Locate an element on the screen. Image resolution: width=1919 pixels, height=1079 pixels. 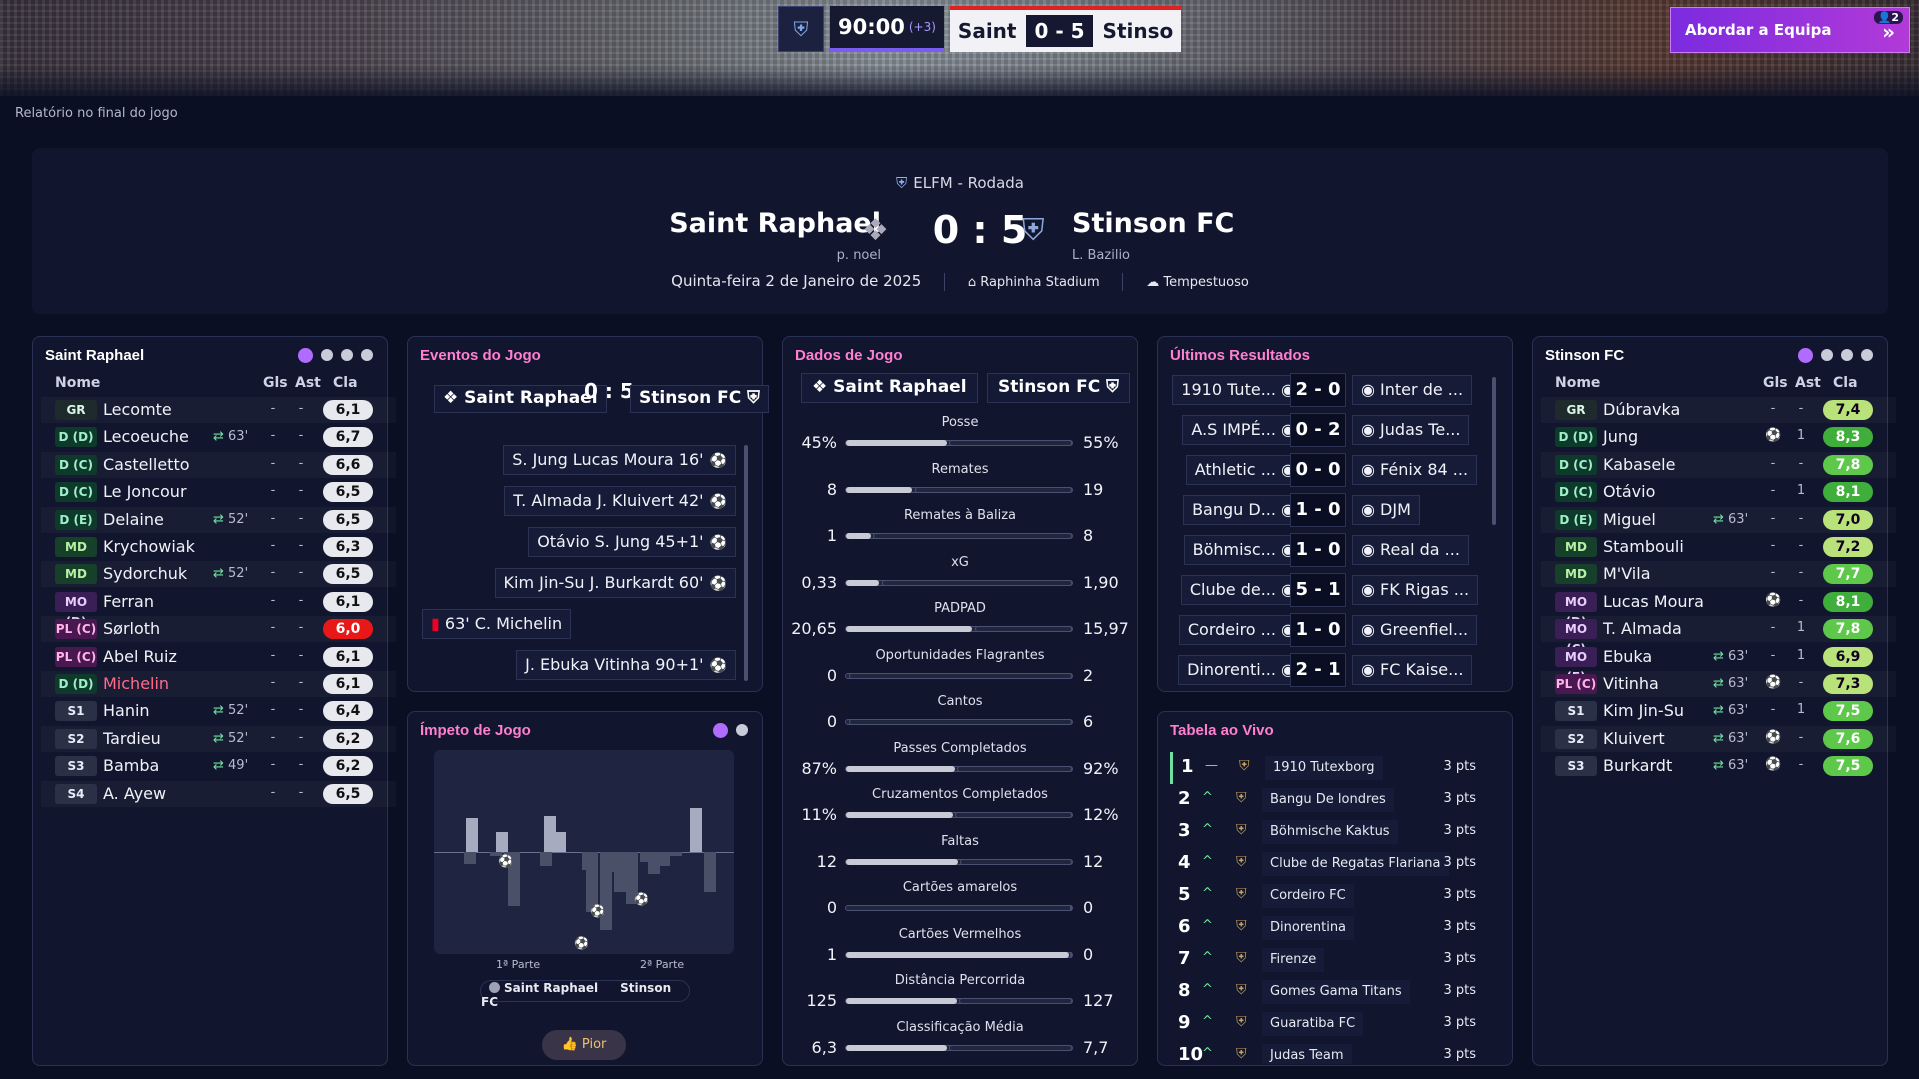
worst-button: 👍 Pior is located at coordinates (584, 1045).